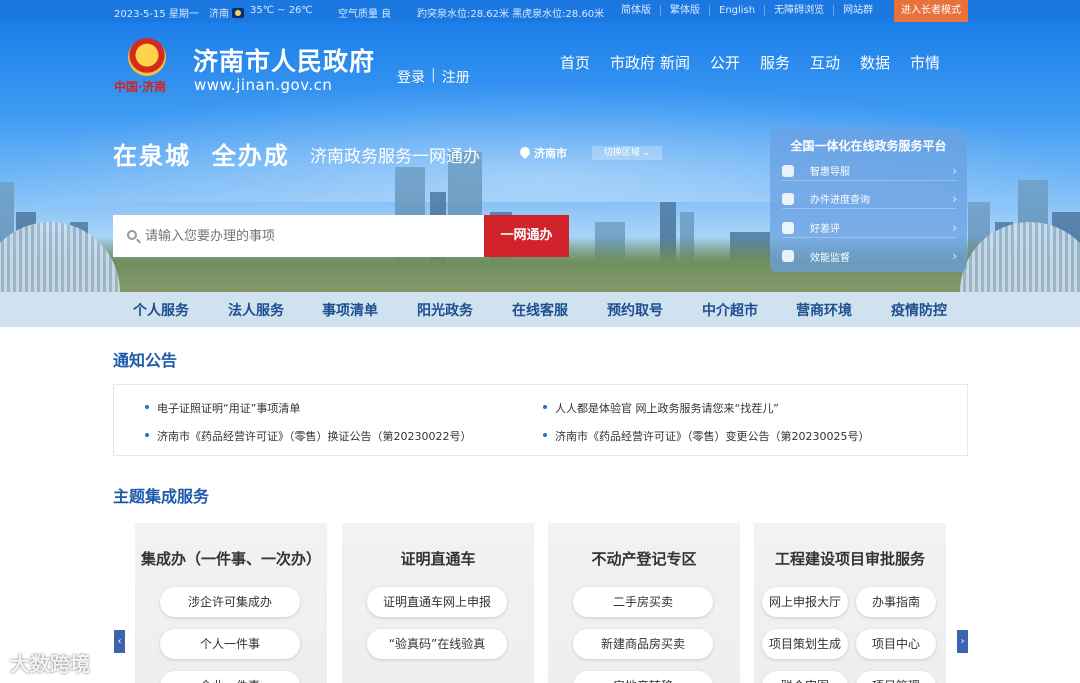 The width and height of the screenshot is (1080, 683). I want to click on gov-service-platform-panel: 全国一体化在线政务服务平台 智惠导服 › 办件进度查询 › 好差评 › 效能监督 ›, so click(868, 200).